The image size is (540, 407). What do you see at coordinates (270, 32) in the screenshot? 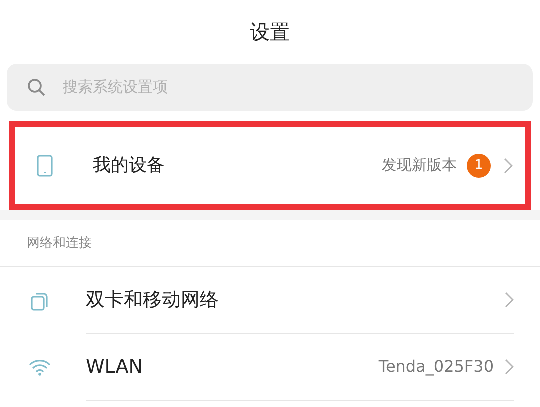
I see `page-title: 设置` at bounding box center [270, 32].